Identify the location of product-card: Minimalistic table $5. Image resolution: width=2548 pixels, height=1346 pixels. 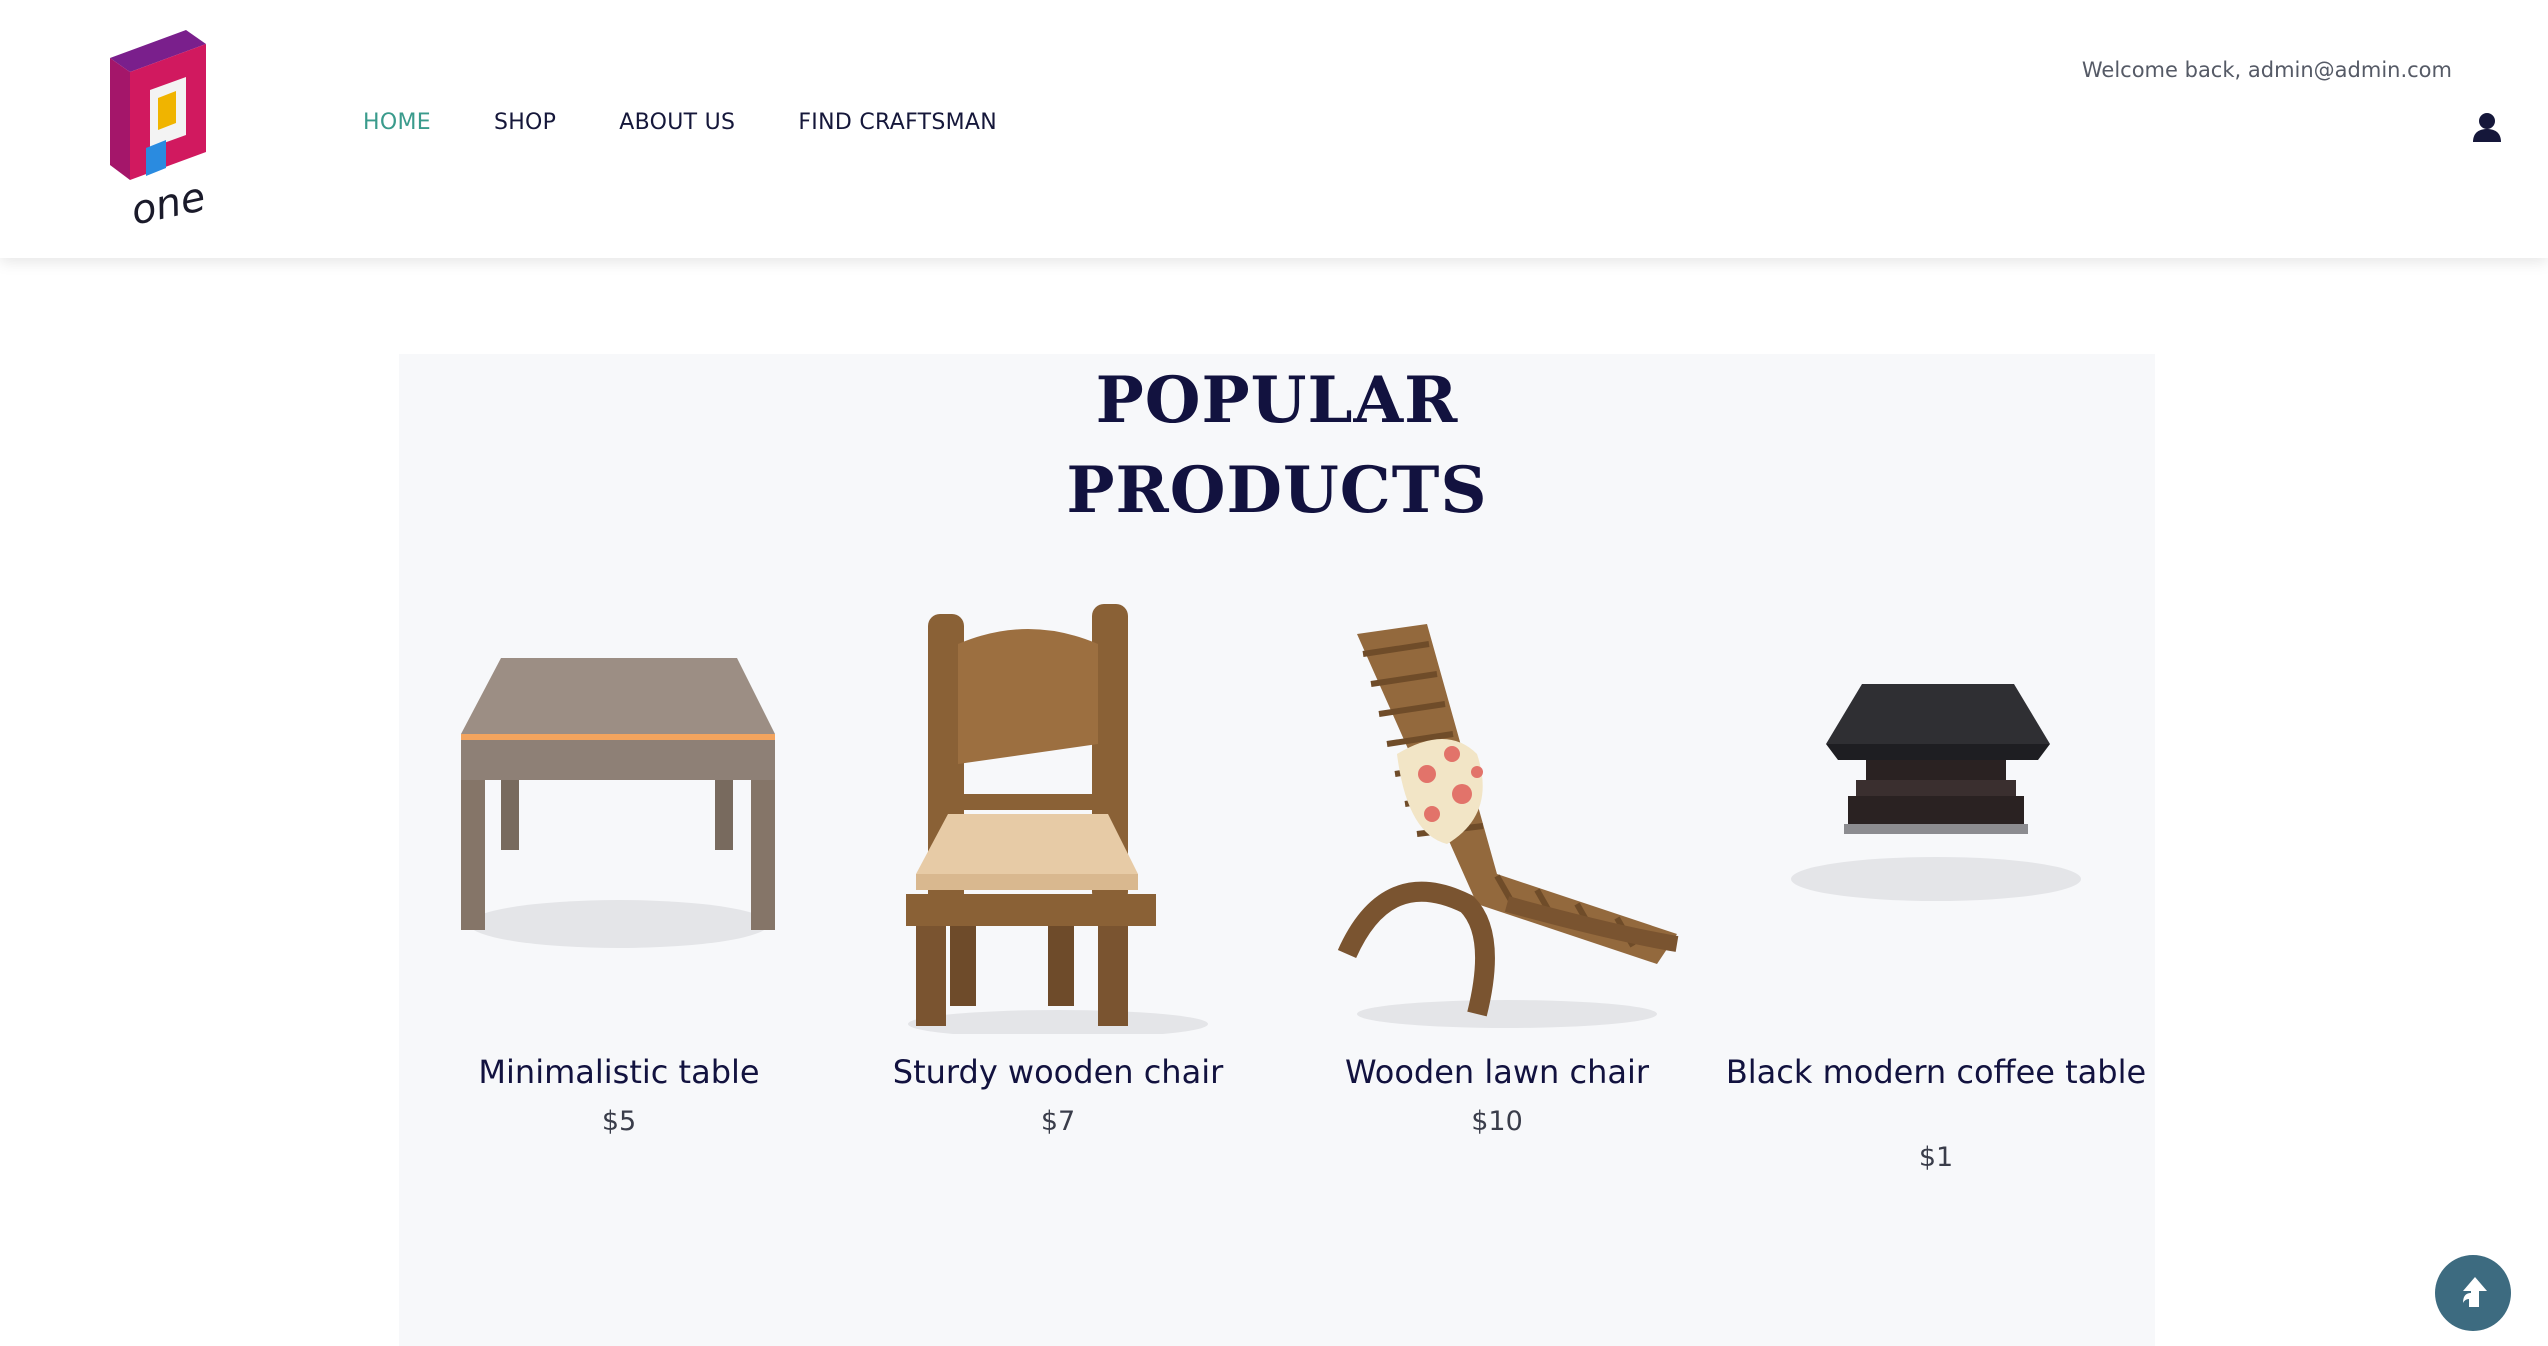
(619, 870).